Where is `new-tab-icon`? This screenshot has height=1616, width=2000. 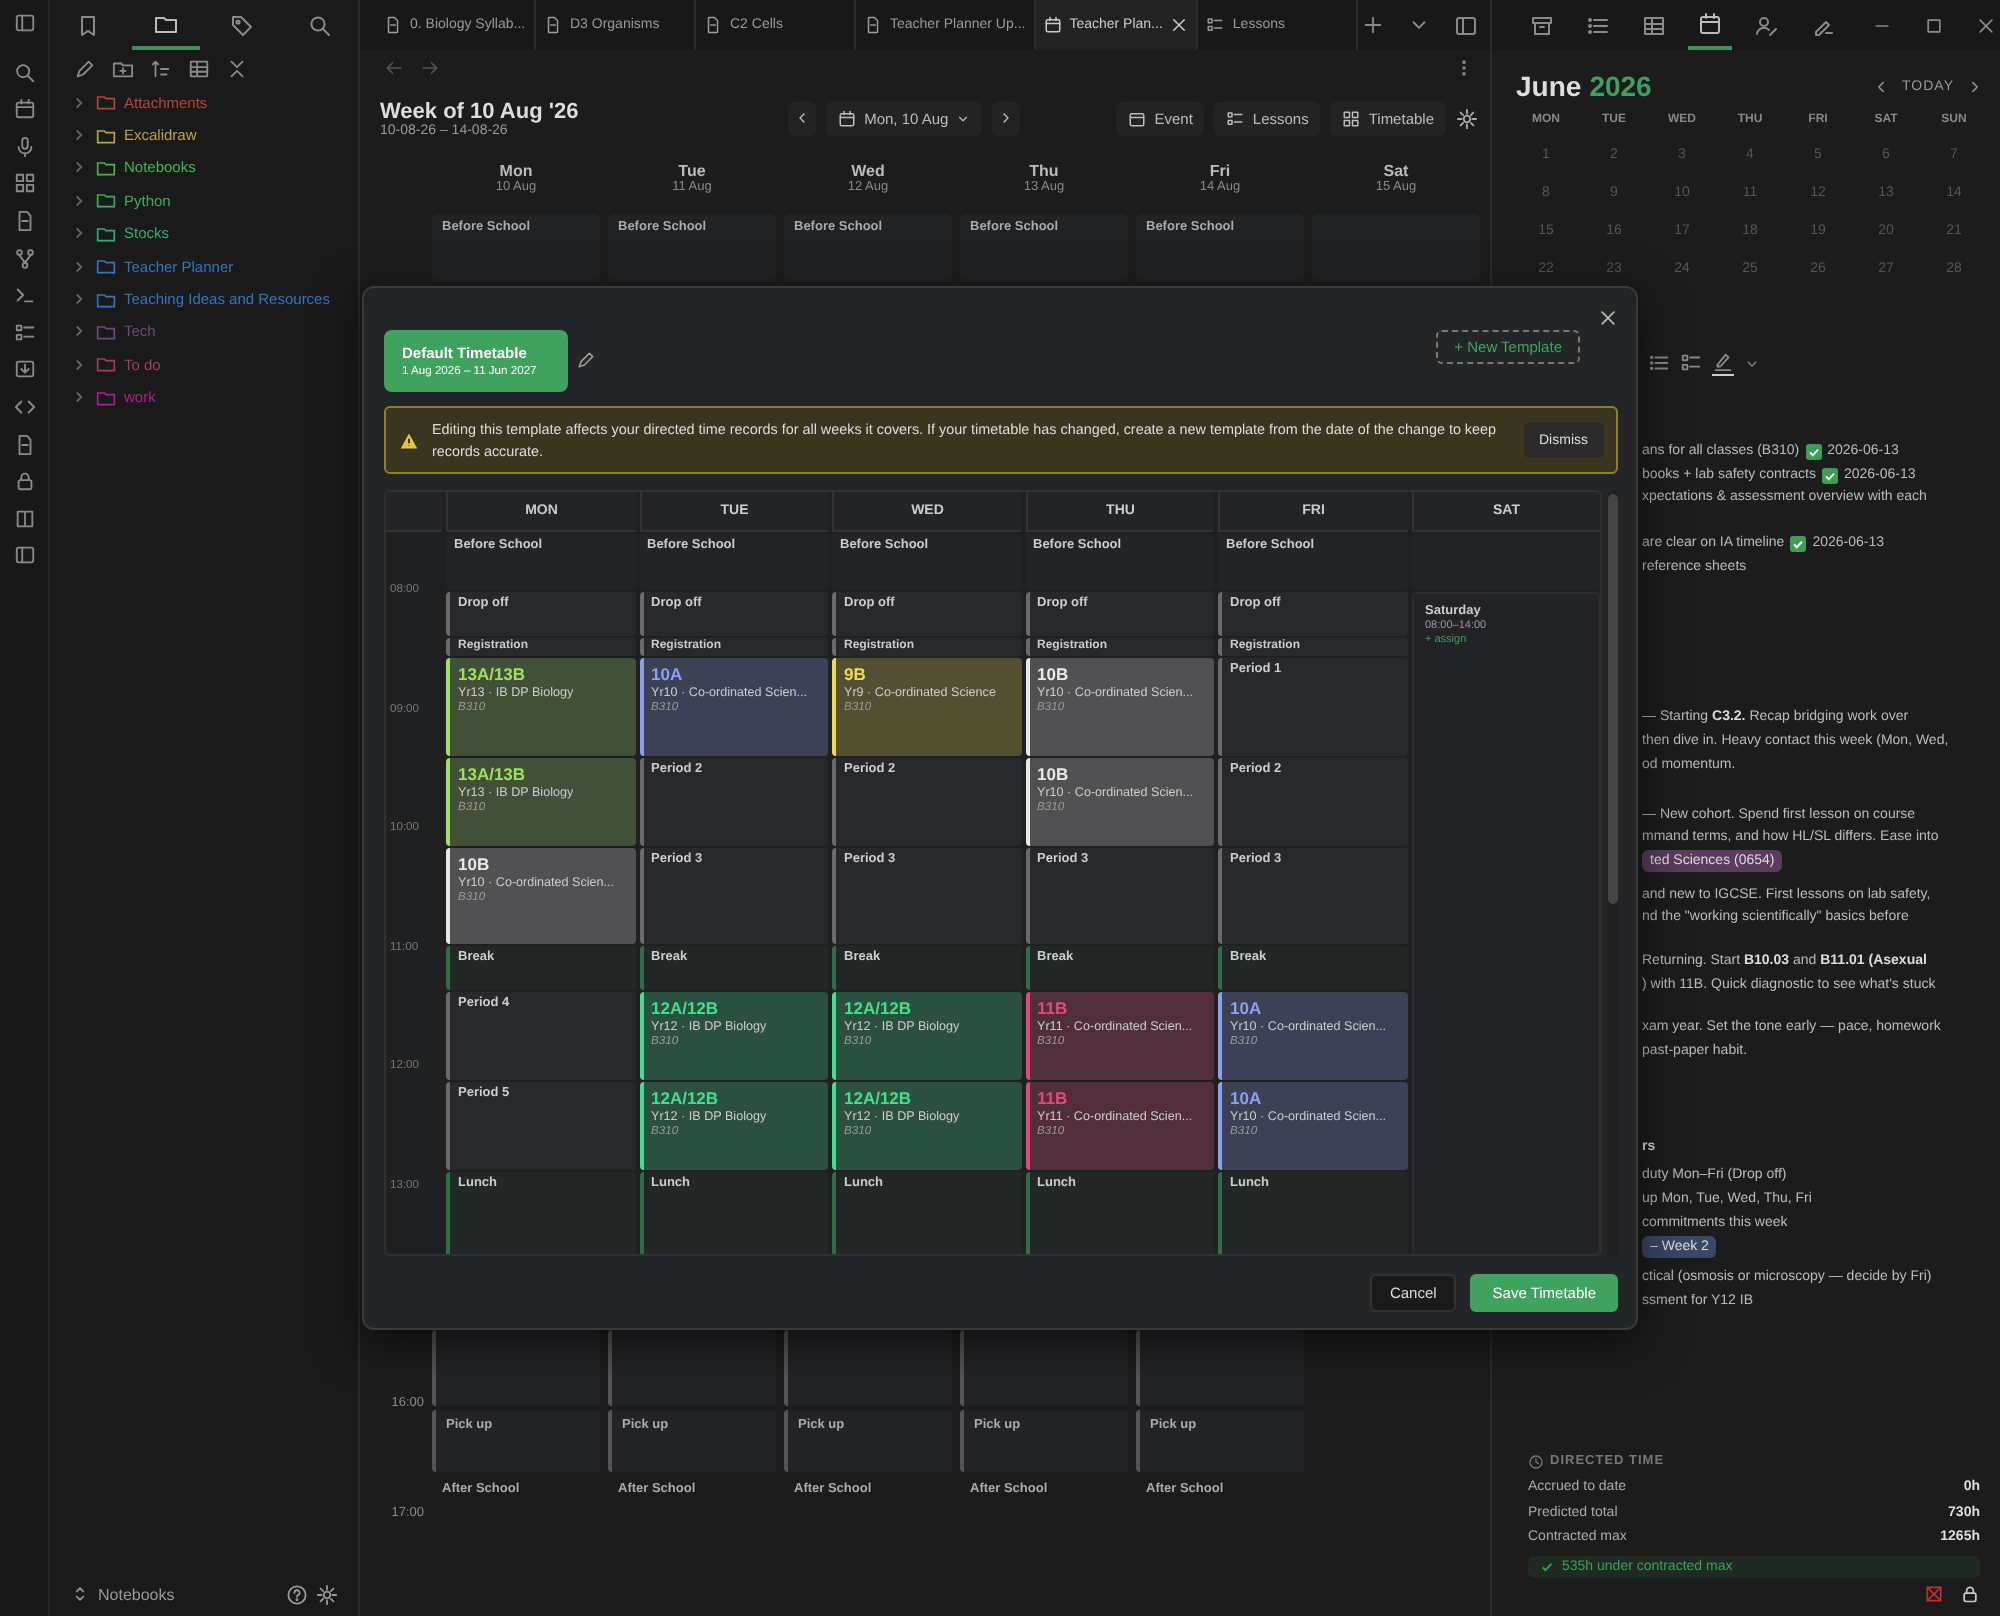
new-tab-icon is located at coordinates (1373, 24).